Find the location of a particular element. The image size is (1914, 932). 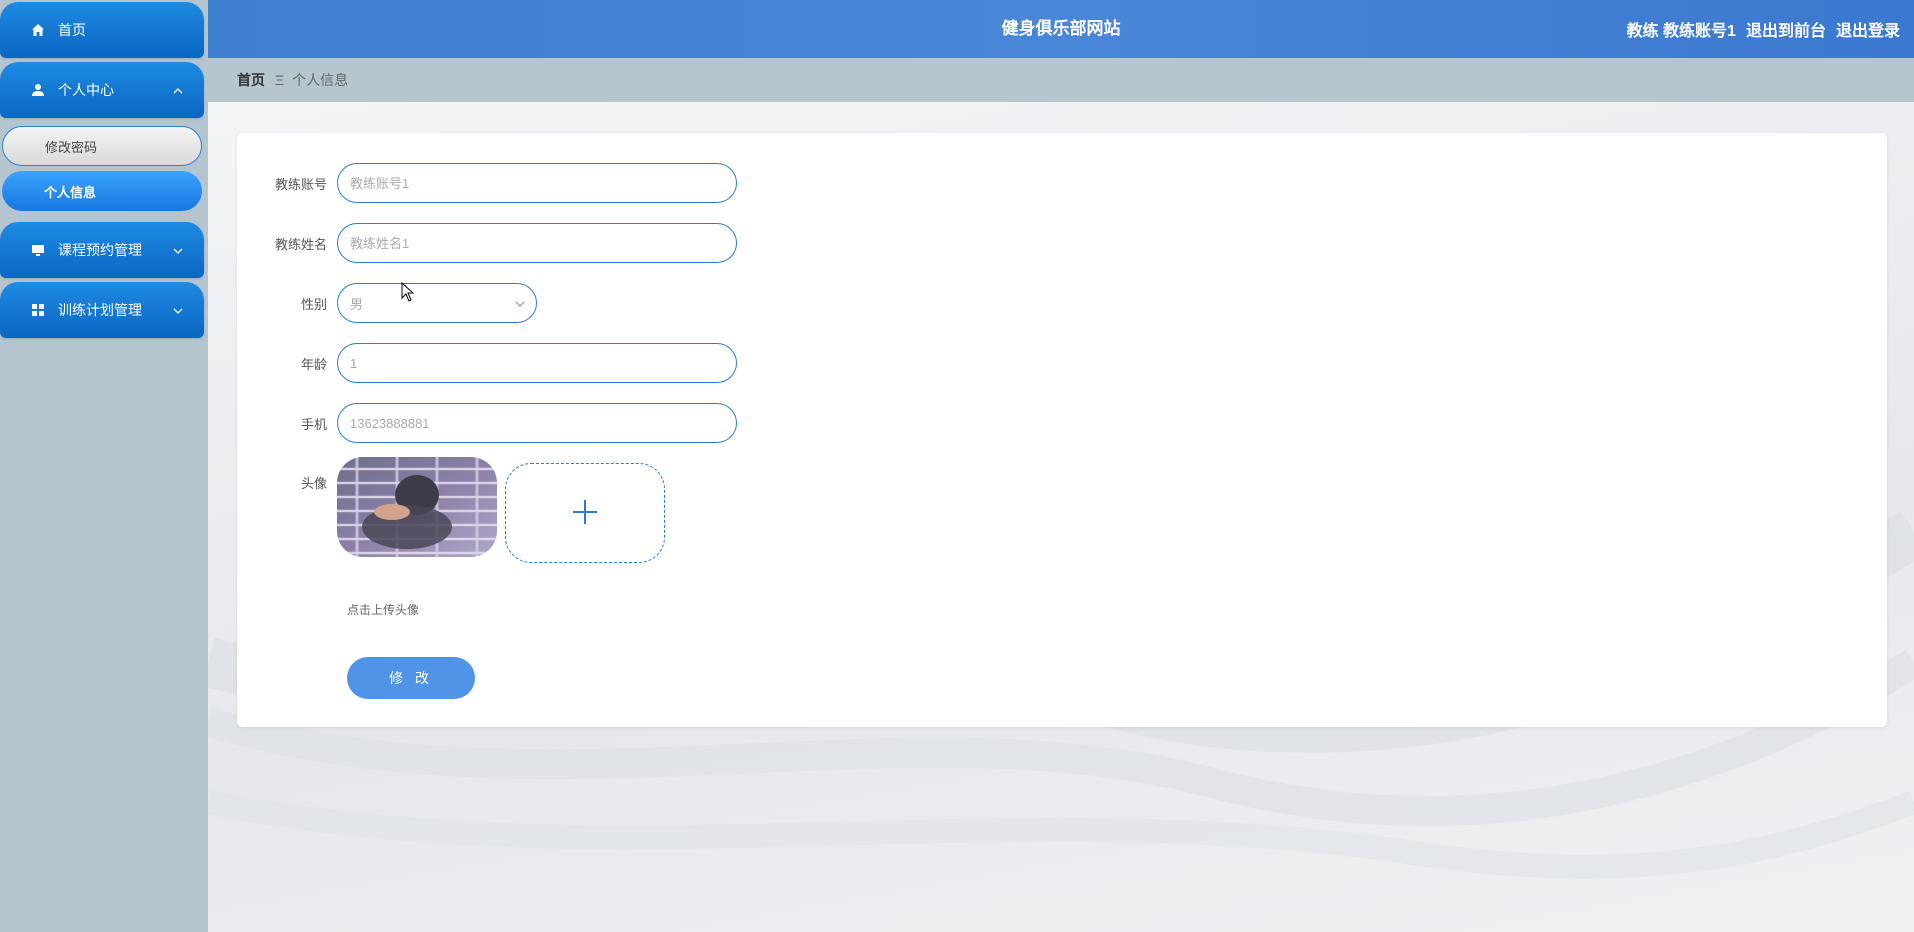

age-input is located at coordinates (537, 363).